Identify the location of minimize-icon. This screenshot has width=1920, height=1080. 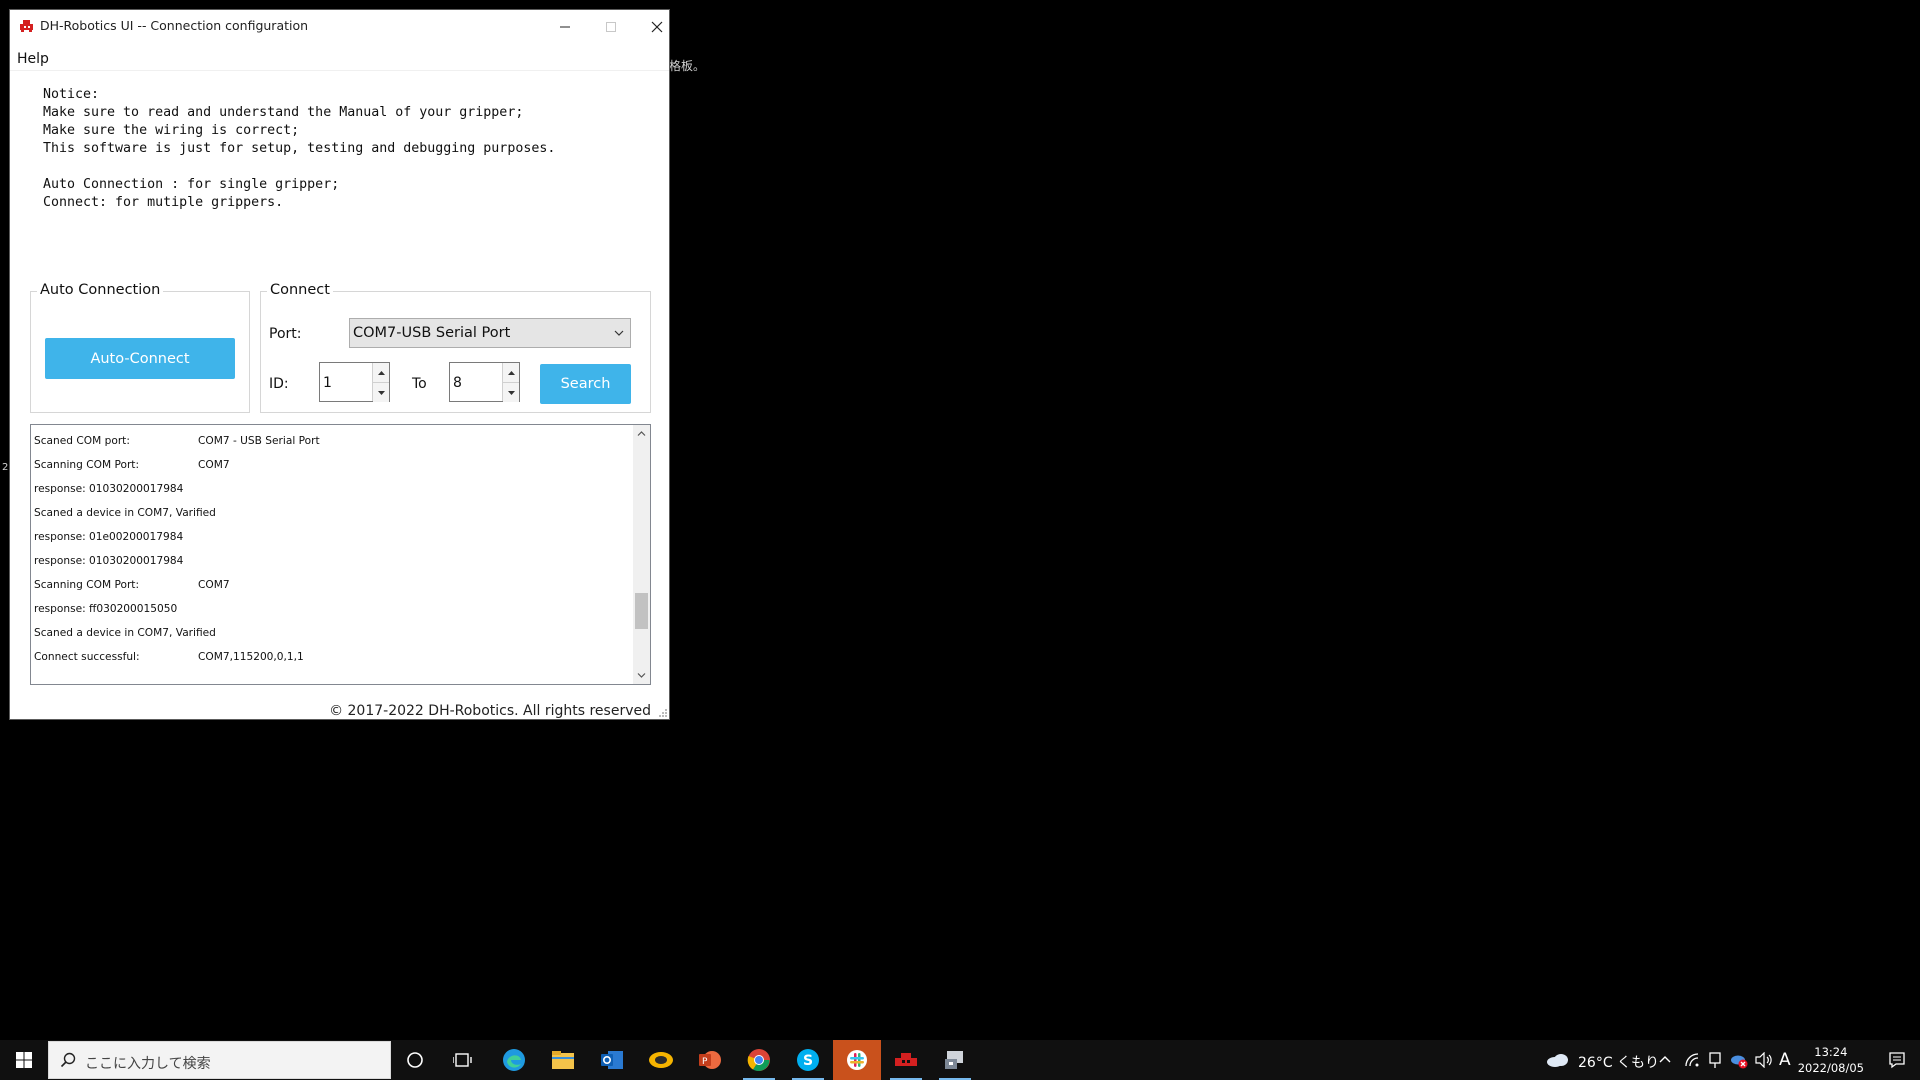
(565, 27).